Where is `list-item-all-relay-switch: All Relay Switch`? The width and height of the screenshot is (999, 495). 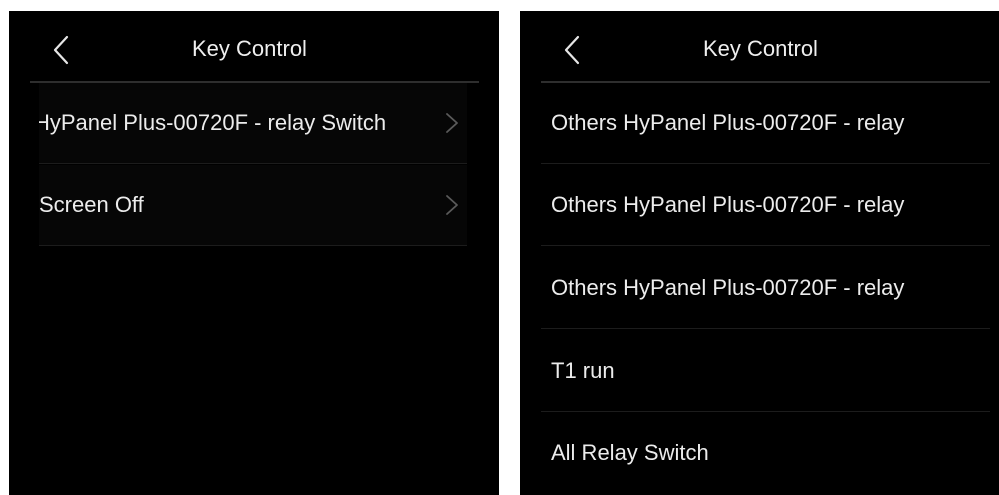 list-item-all-relay-switch: All Relay Switch is located at coordinates (765, 453).